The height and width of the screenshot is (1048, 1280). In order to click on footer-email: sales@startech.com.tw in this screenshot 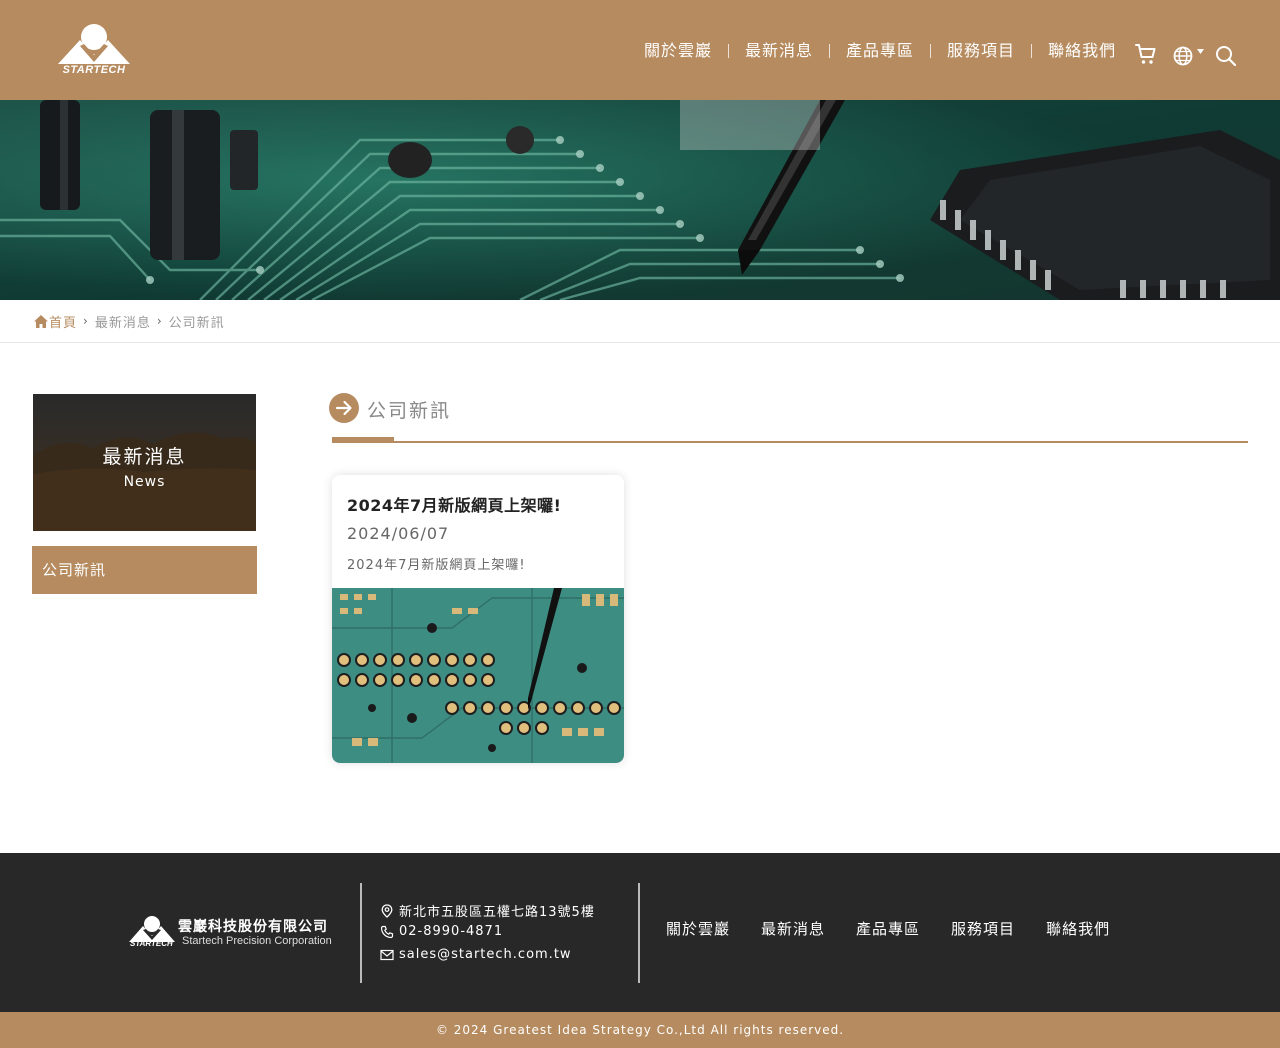, I will do `click(476, 954)`.